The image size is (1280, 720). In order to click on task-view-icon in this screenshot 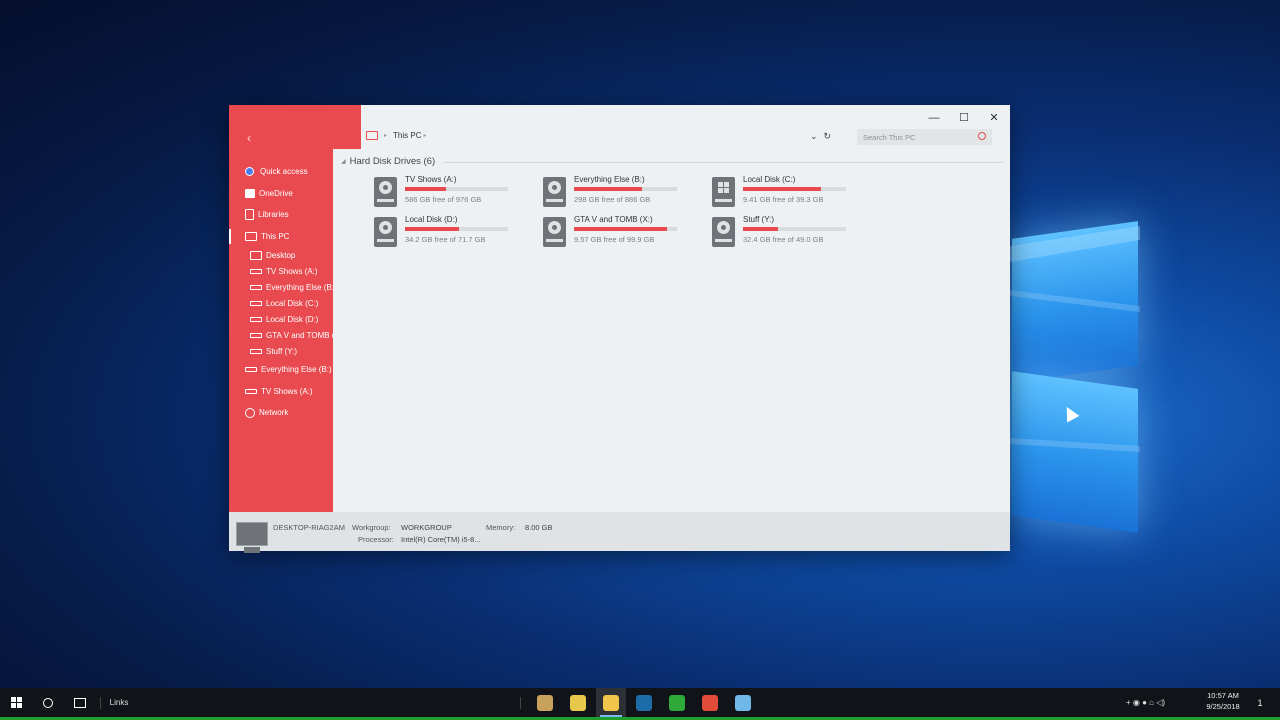, I will do `click(80, 702)`.